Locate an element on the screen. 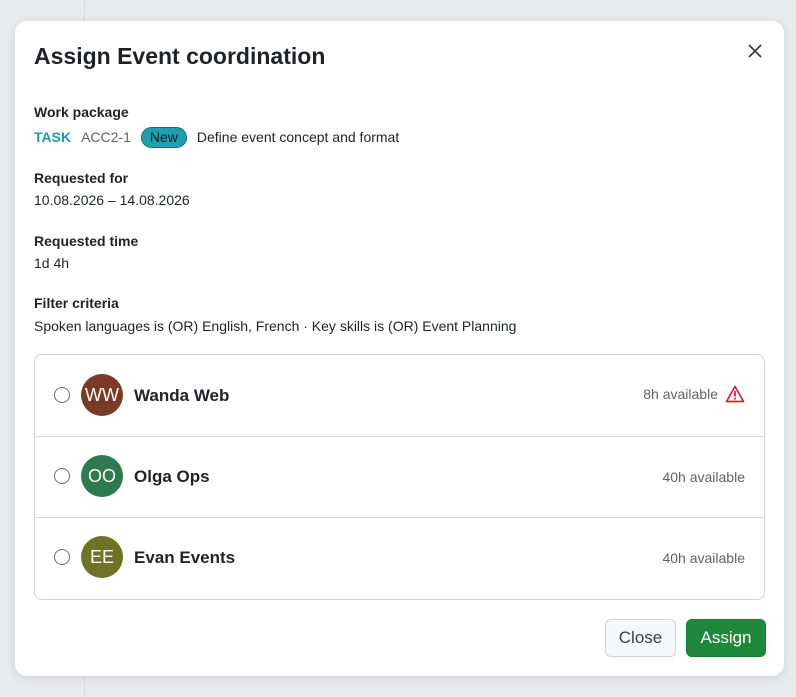  assign-button: Assign is located at coordinates (726, 638).